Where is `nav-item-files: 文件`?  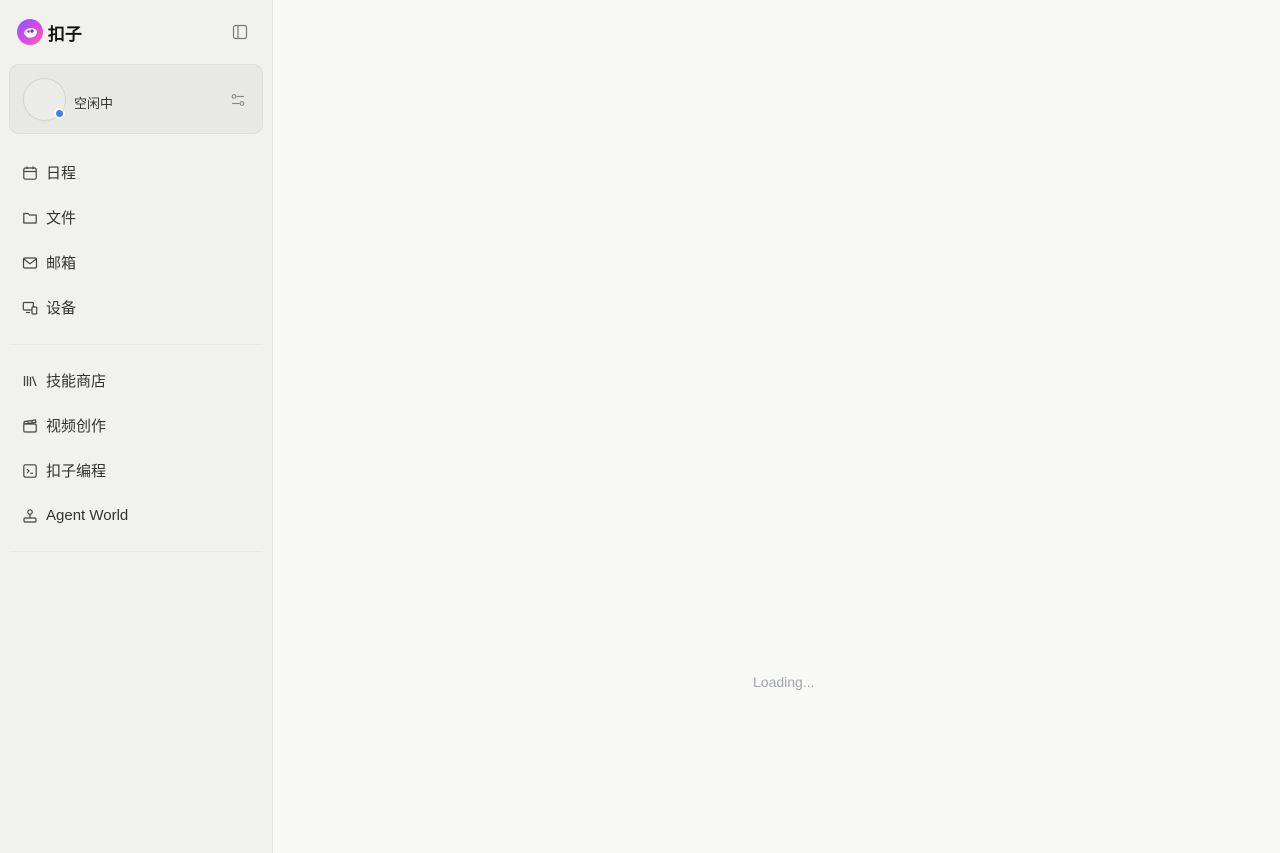 nav-item-files: 文件 is located at coordinates (136, 217).